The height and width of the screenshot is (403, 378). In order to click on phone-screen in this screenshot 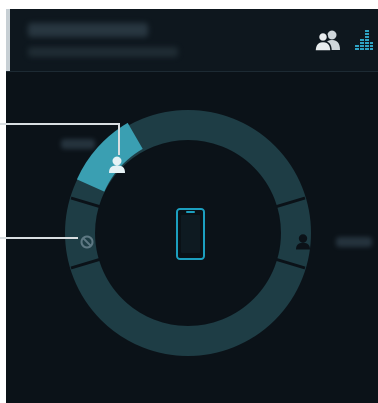, I will do `click(190, 234)`.